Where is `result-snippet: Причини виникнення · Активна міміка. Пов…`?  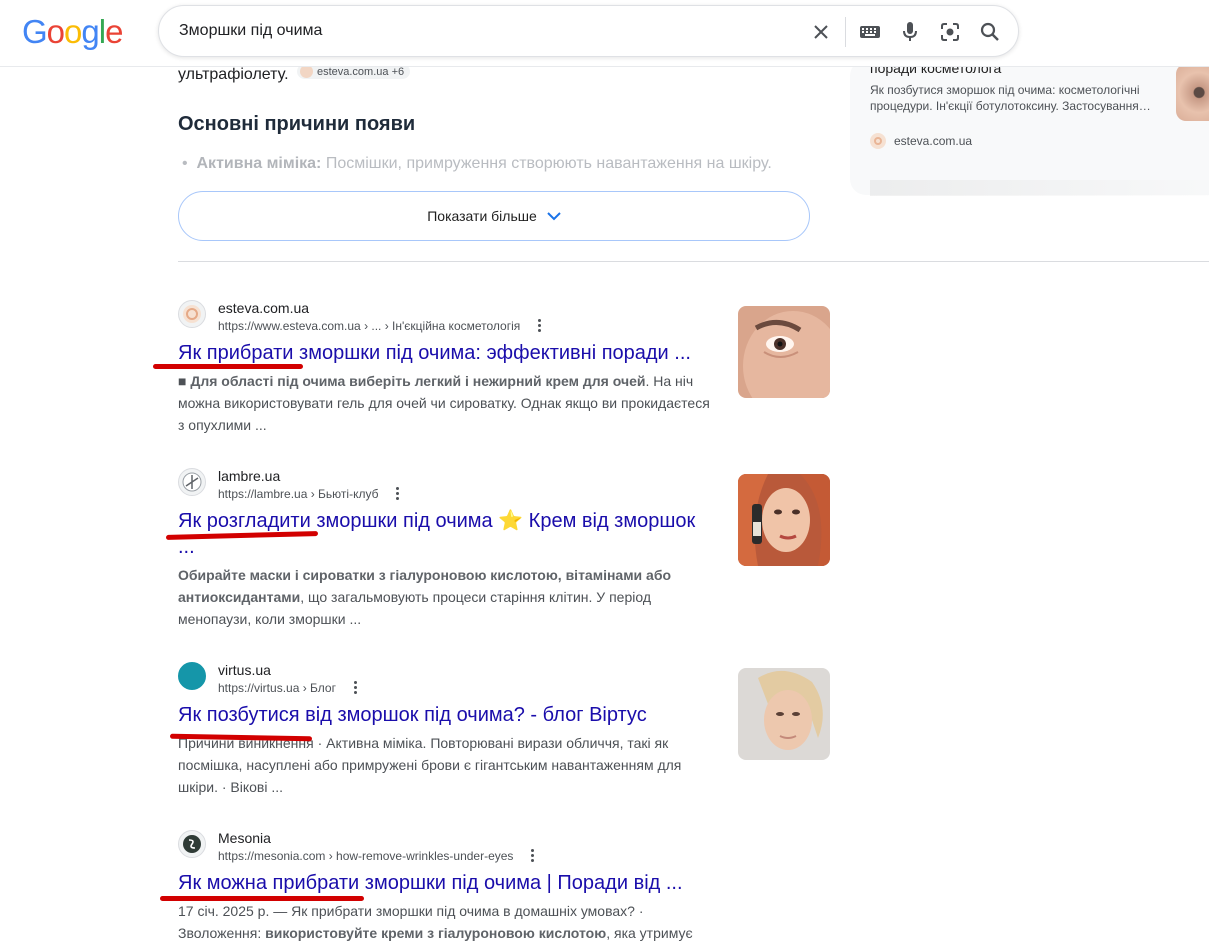 result-snippet: Причини виникнення · Активна міміка. Пов… is located at coordinates (448, 765).